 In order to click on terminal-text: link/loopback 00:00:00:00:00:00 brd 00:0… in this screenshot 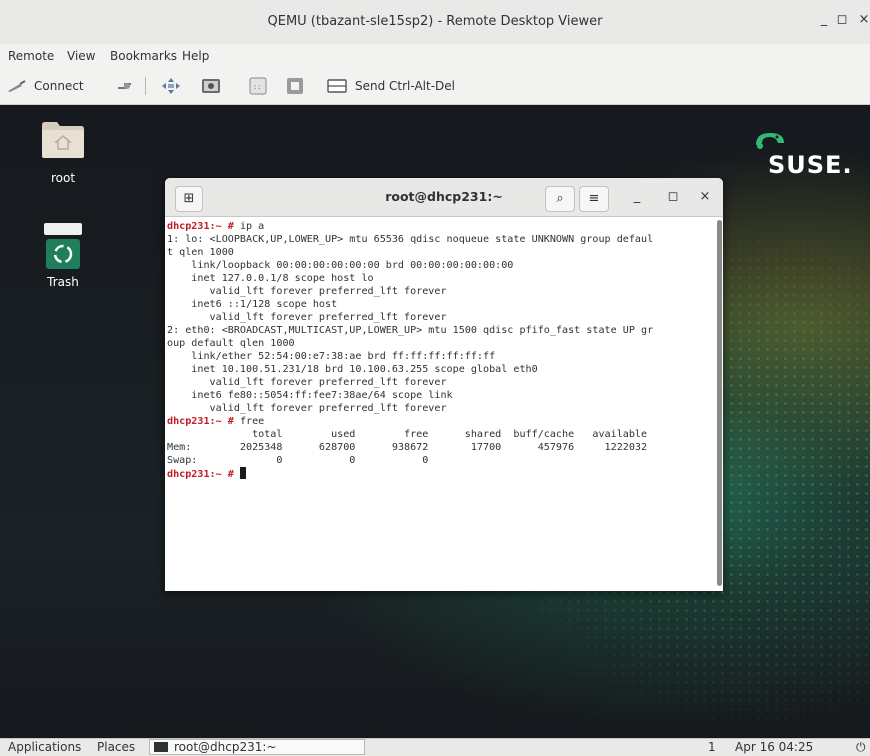, I will do `click(340, 265)`.